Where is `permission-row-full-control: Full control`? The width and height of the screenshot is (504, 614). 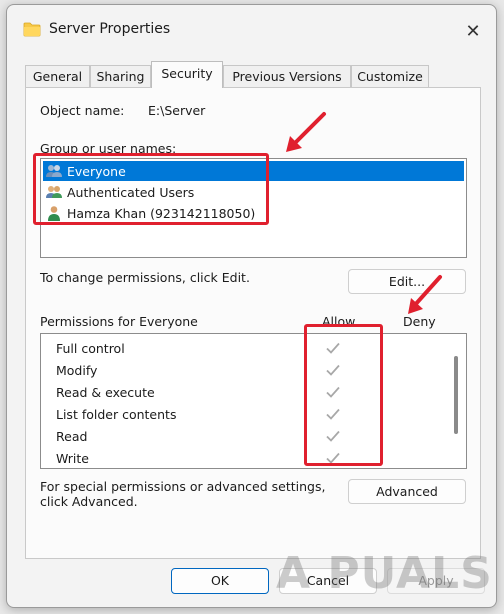
permission-row-full-control: Full control is located at coordinates (241, 348).